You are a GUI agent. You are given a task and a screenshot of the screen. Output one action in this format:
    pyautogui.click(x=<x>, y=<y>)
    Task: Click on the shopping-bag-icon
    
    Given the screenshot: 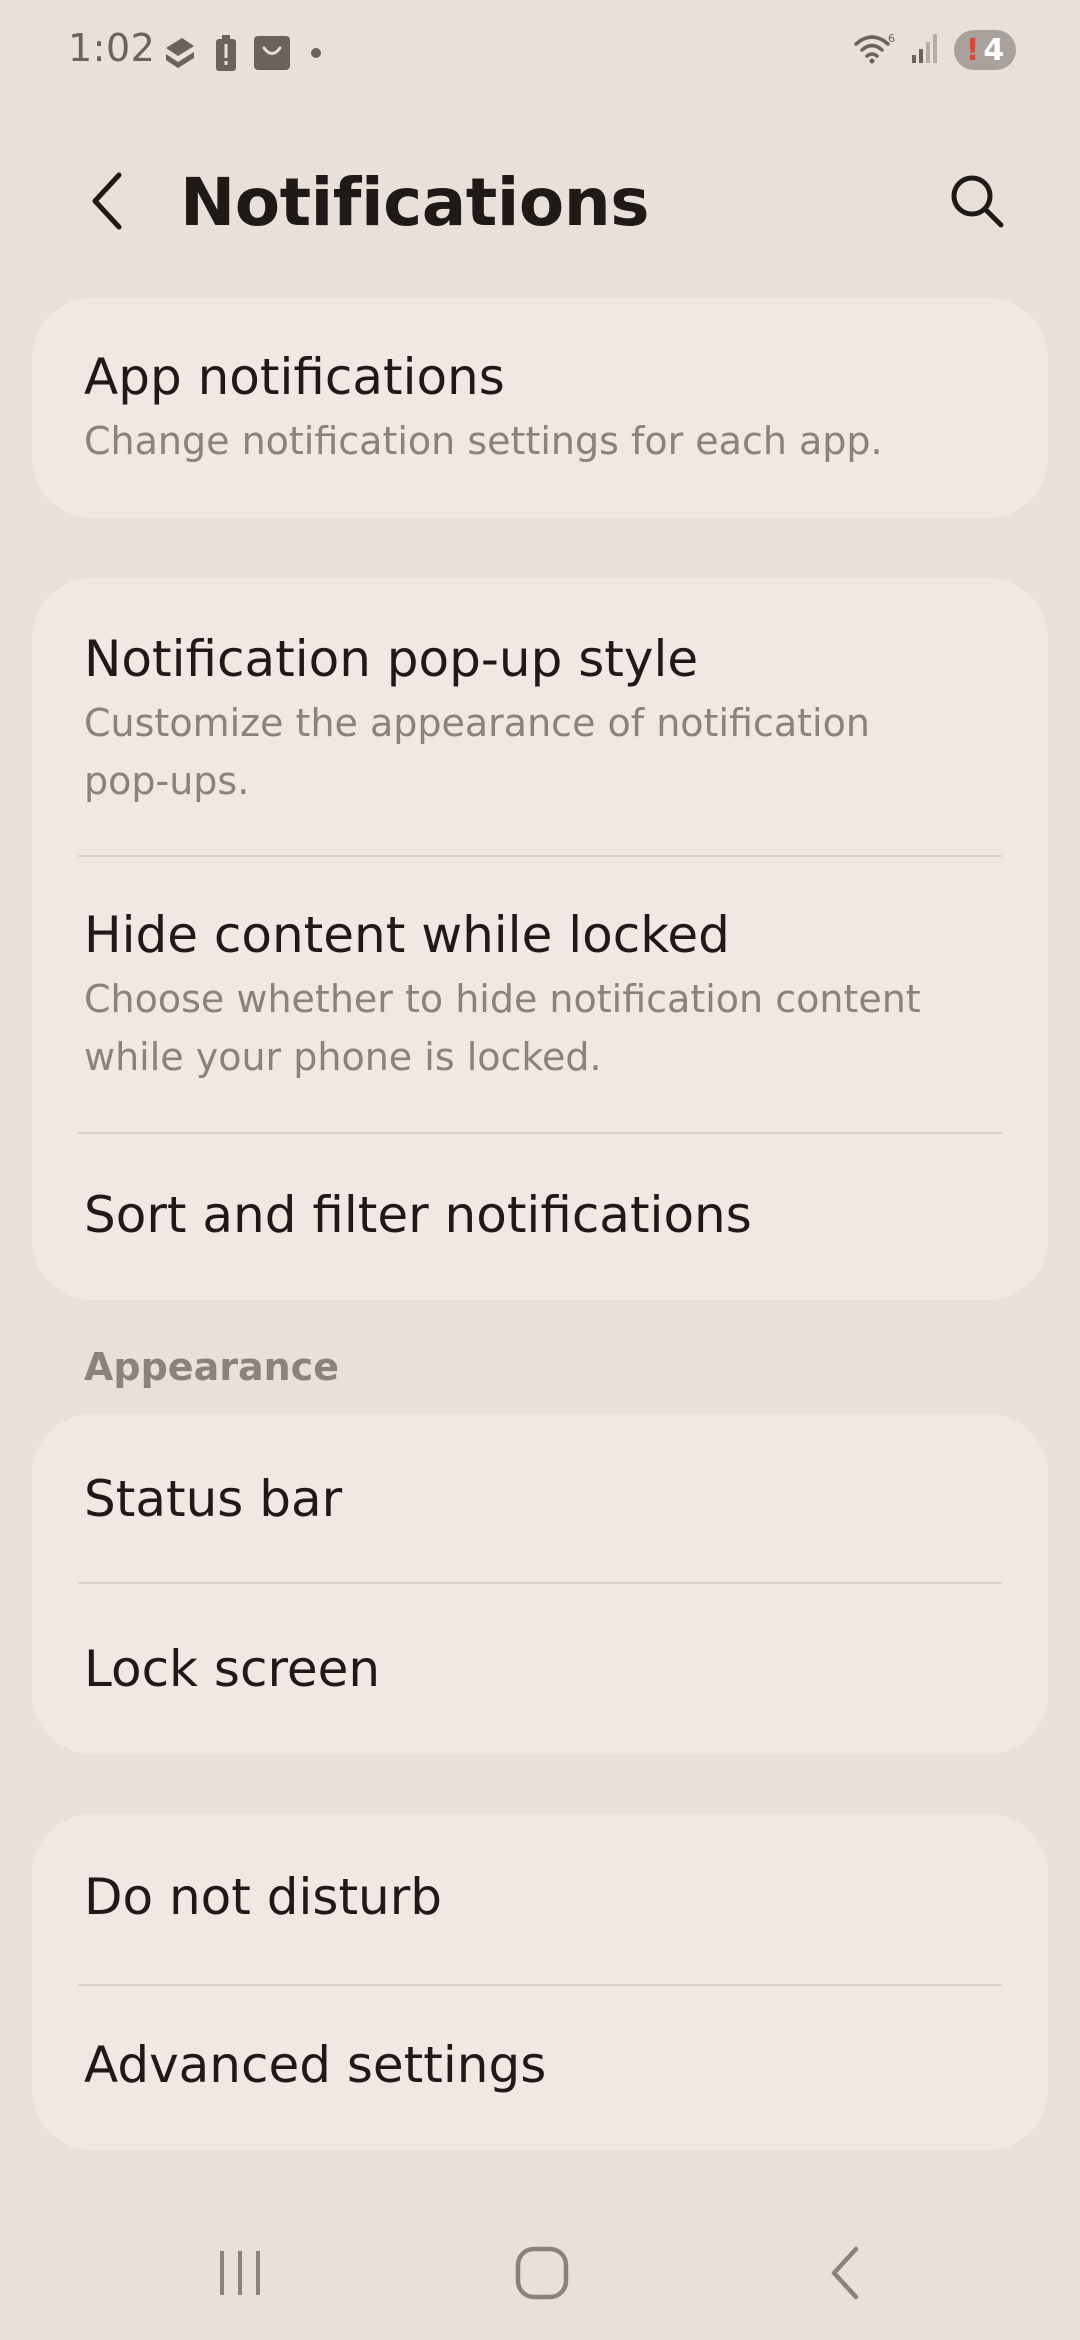 What is the action you would take?
    pyautogui.click(x=272, y=55)
    